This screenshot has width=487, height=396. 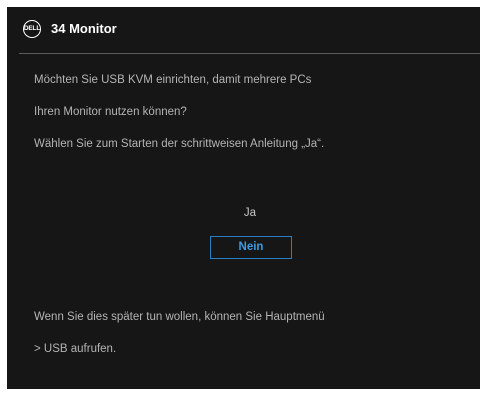 I want to click on no-option: Nein, so click(x=251, y=247).